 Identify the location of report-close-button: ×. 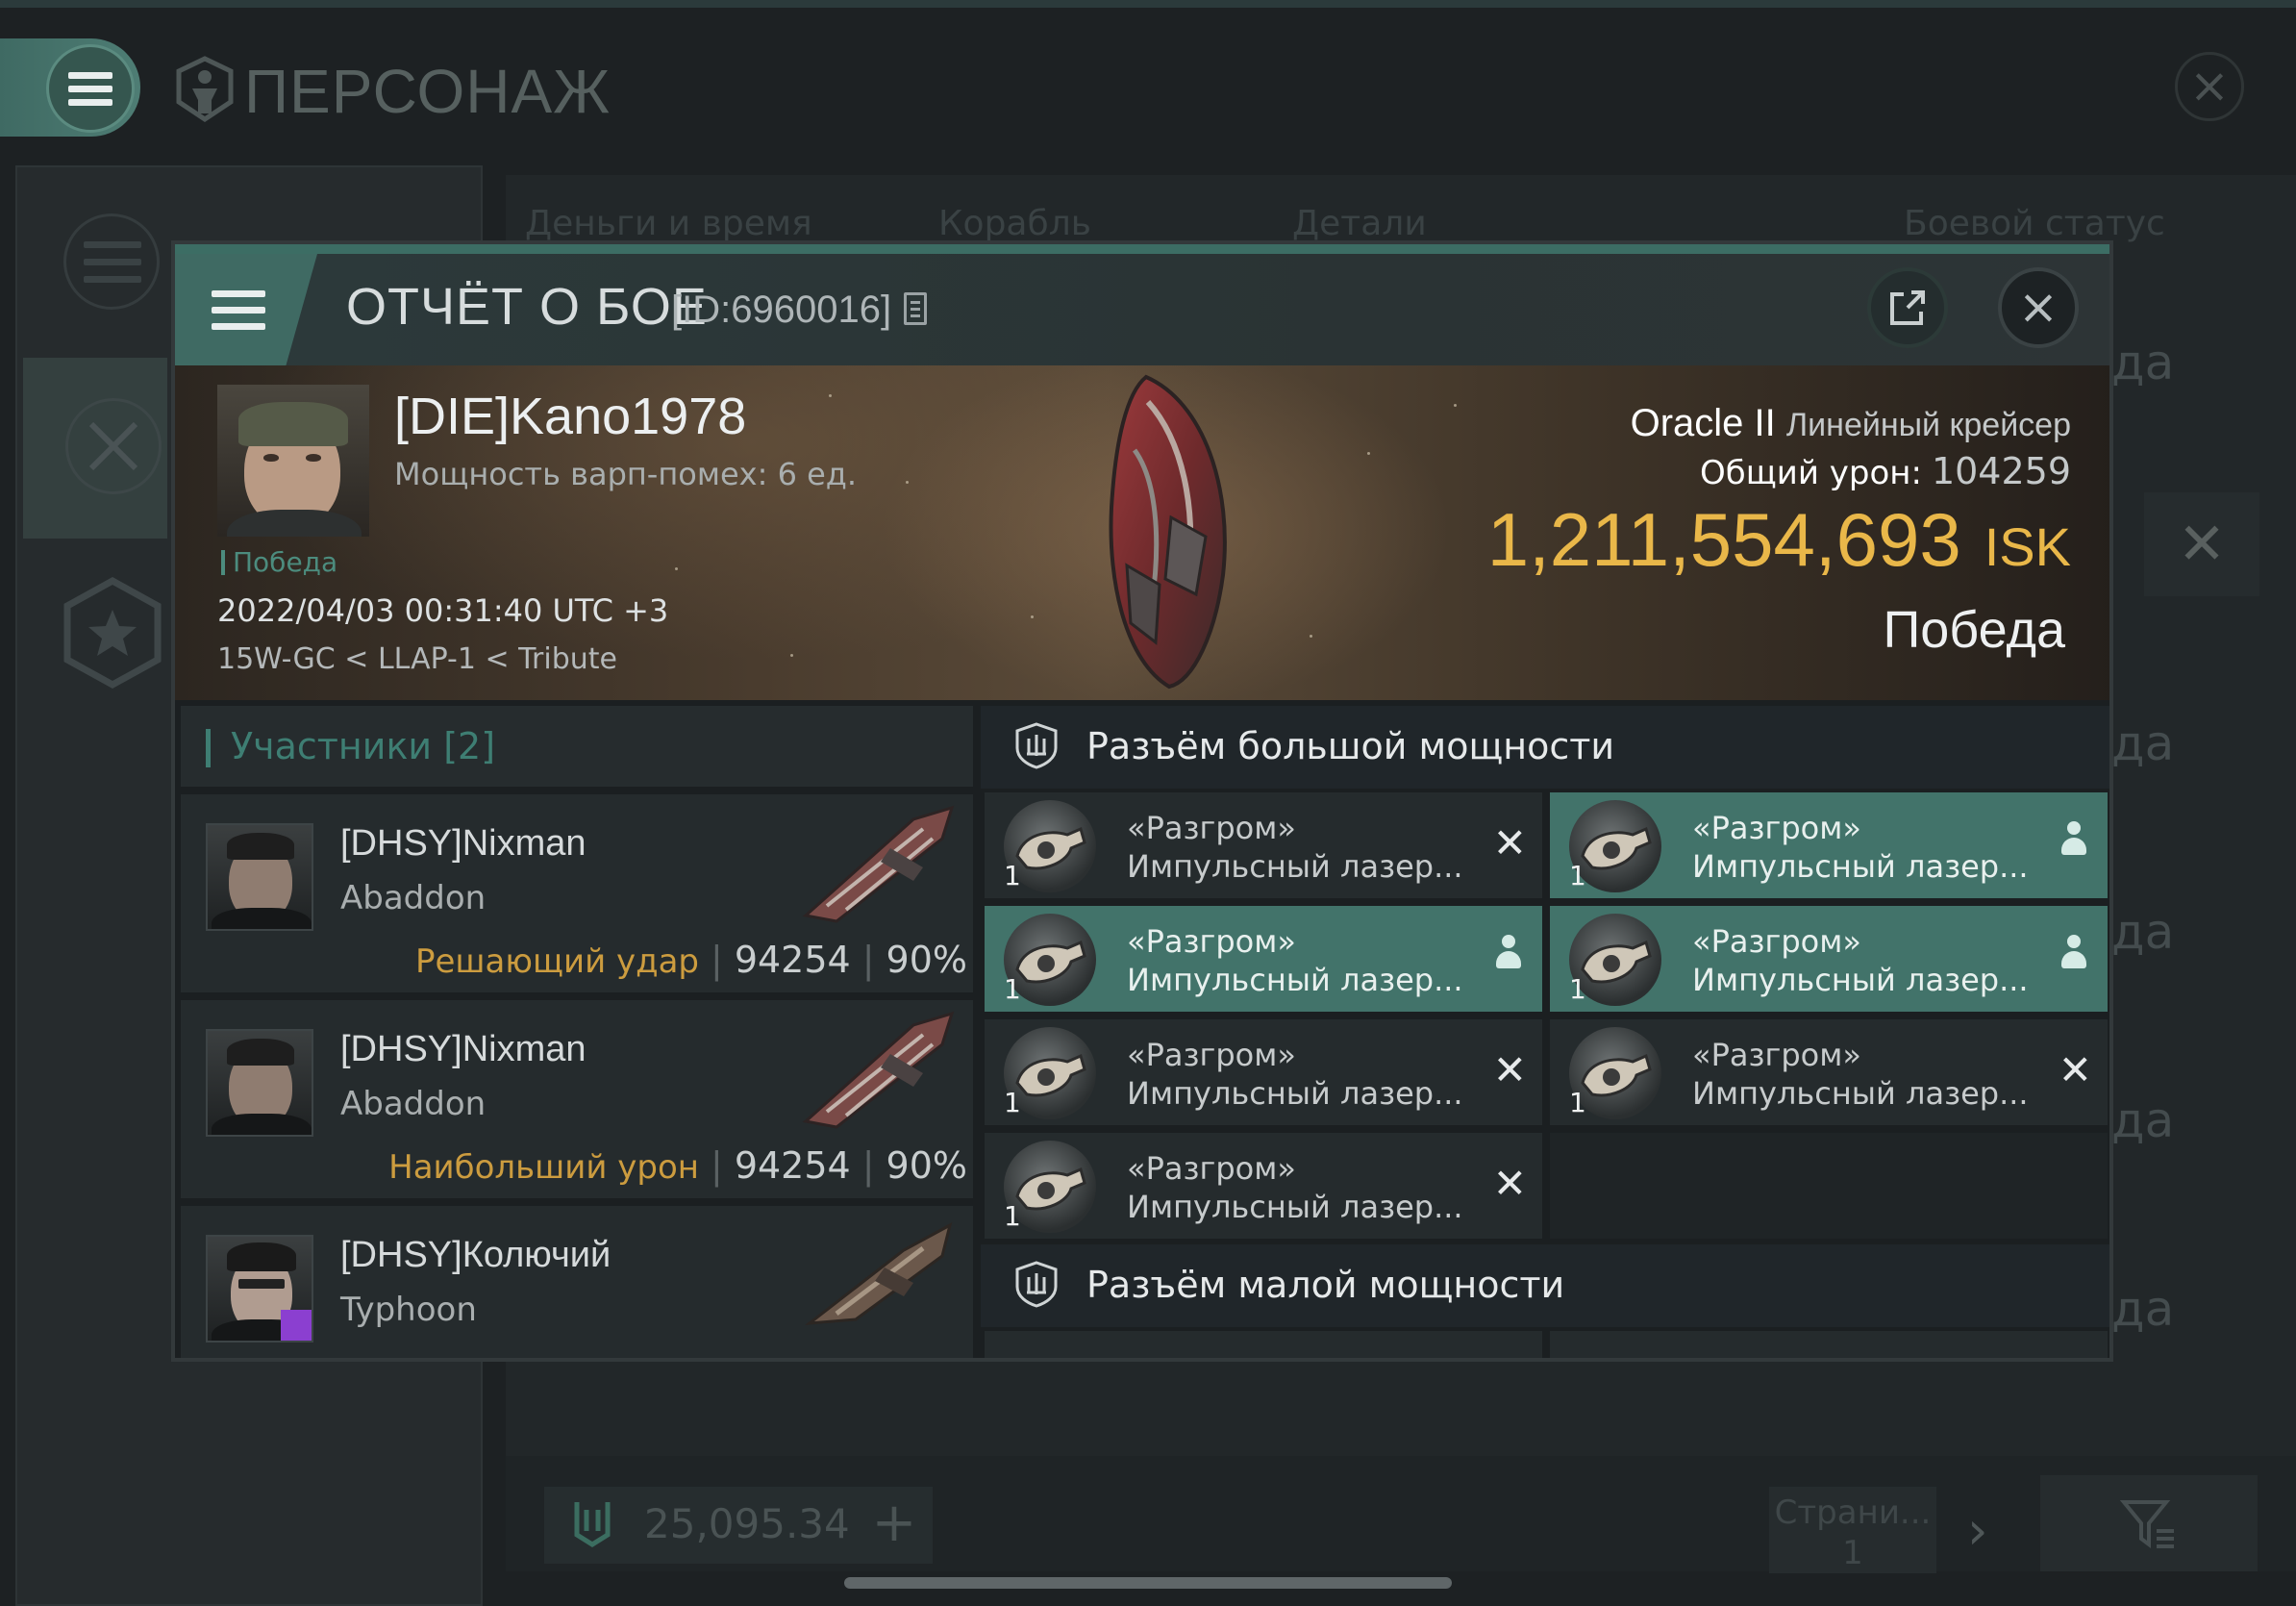
(2038, 307).